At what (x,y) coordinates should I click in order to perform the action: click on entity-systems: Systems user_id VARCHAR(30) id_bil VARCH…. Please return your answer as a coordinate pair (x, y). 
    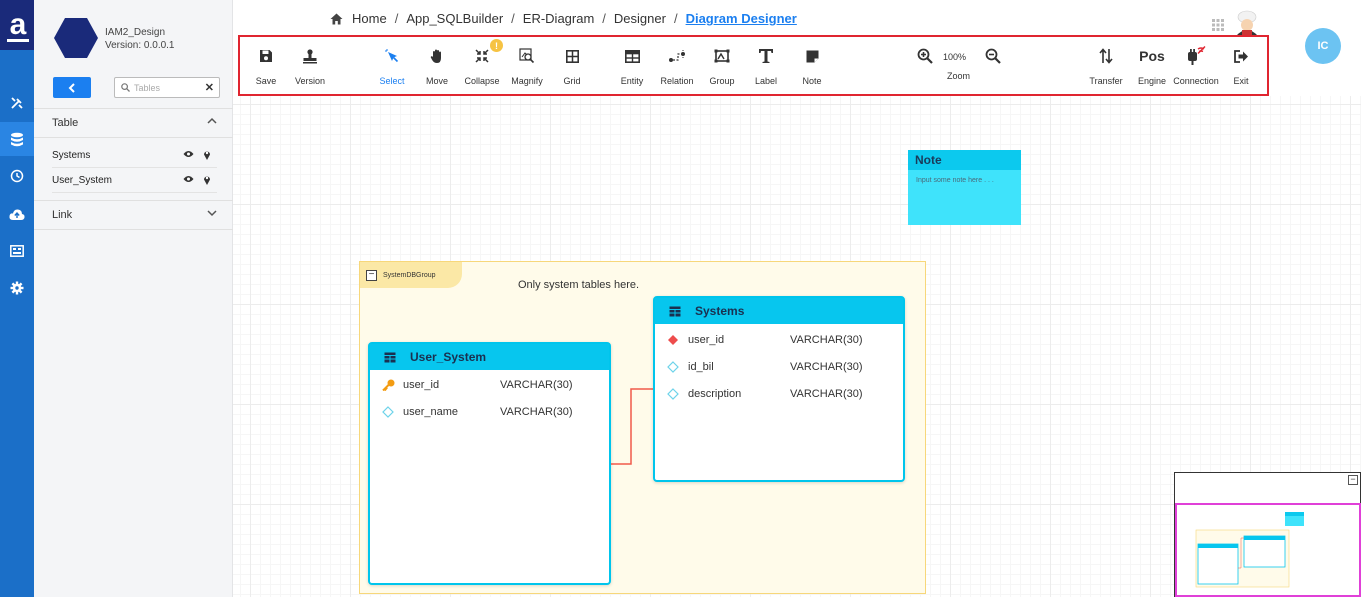
    Looking at the image, I should click on (779, 389).